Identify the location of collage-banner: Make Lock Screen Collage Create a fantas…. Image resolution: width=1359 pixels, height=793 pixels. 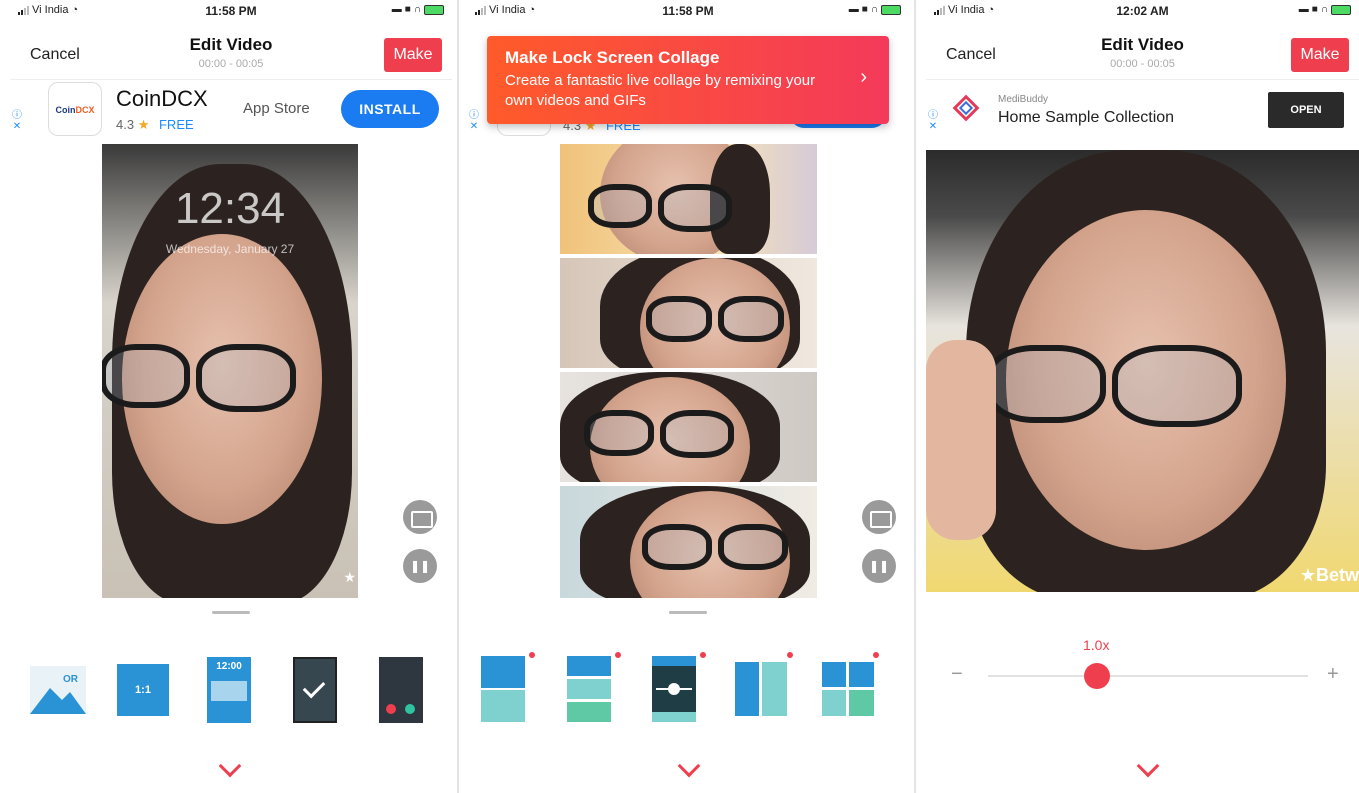
(688, 80).